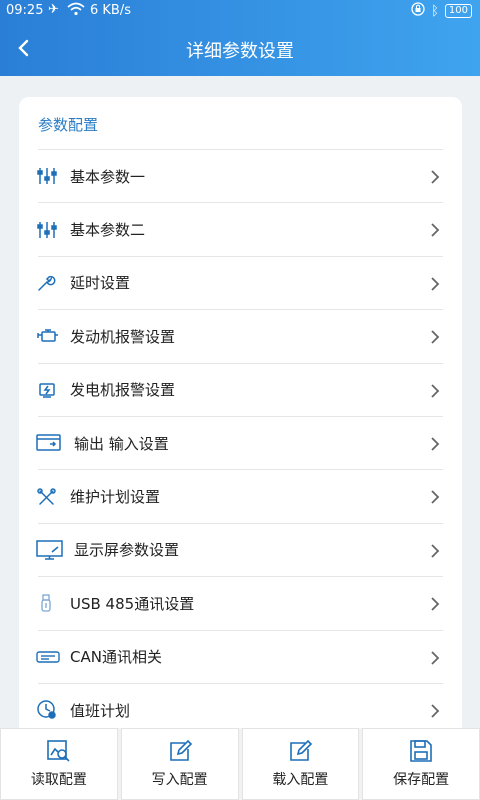 Image resolution: width=480 pixels, height=800 pixels. I want to click on menu-item-delay-settings: 延时设置, so click(239, 282).